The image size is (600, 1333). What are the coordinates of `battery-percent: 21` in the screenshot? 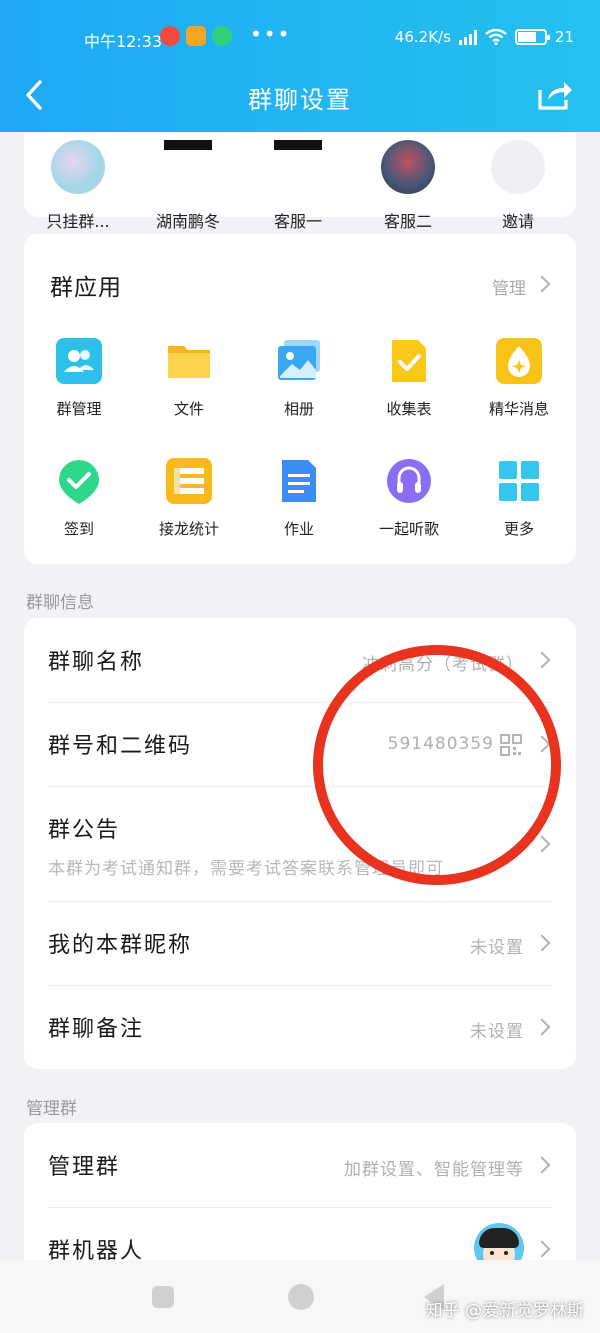 It's located at (564, 37).